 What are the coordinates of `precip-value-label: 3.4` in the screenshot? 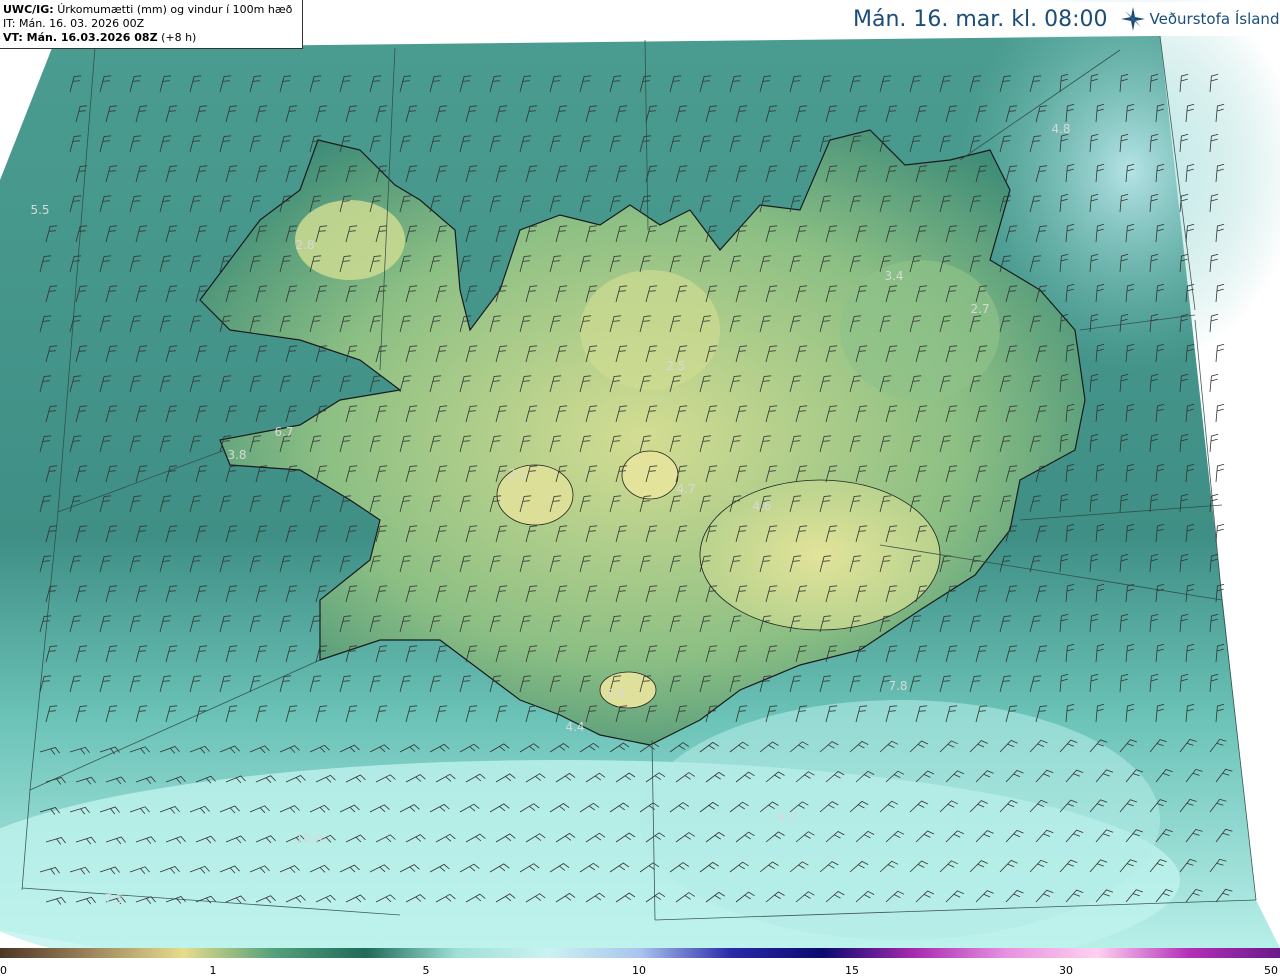 It's located at (893, 276).